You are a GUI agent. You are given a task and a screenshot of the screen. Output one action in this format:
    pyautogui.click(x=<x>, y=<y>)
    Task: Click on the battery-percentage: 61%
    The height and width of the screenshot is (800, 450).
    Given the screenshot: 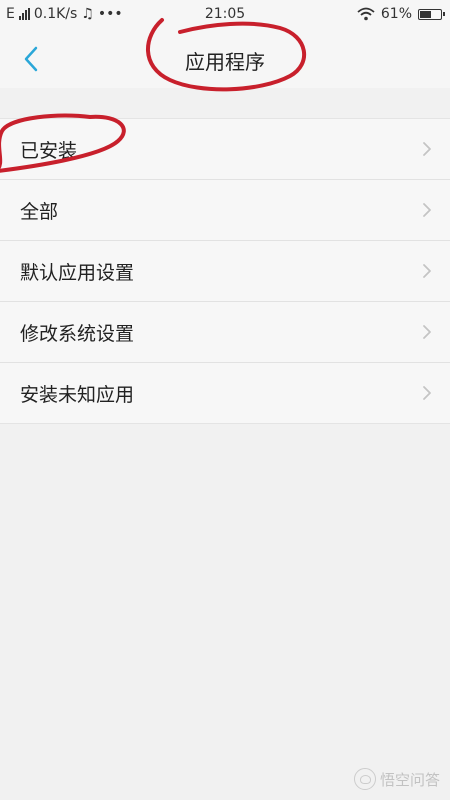 What is the action you would take?
    pyautogui.click(x=396, y=14)
    